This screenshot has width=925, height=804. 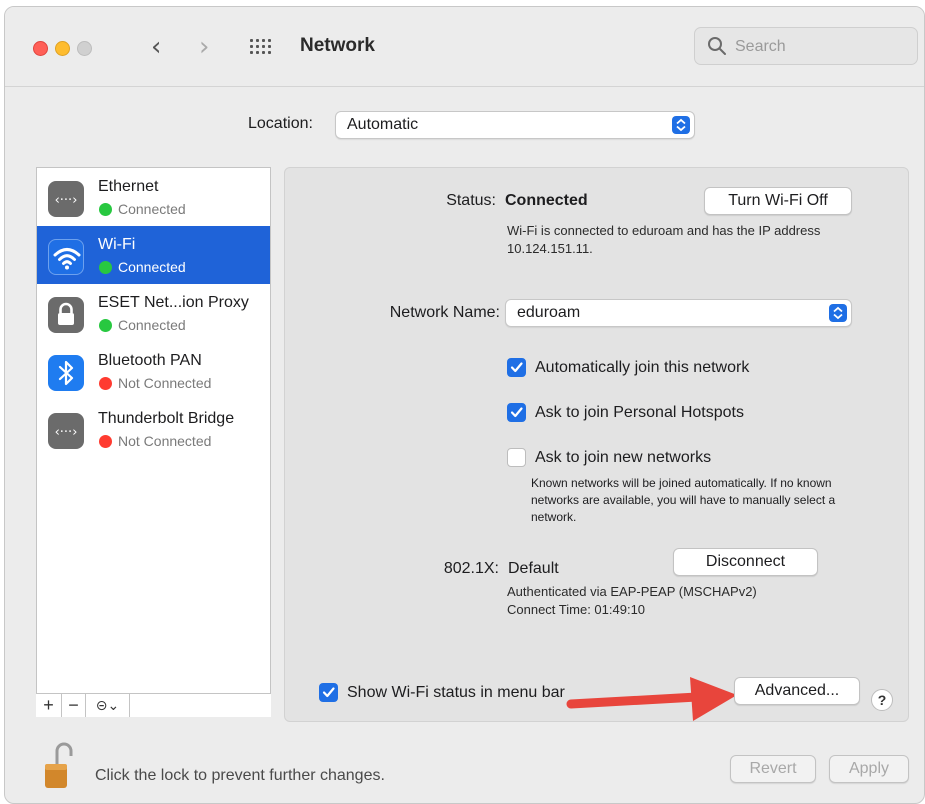 I want to click on apply-button: Apply, so click(x=869, y=769).